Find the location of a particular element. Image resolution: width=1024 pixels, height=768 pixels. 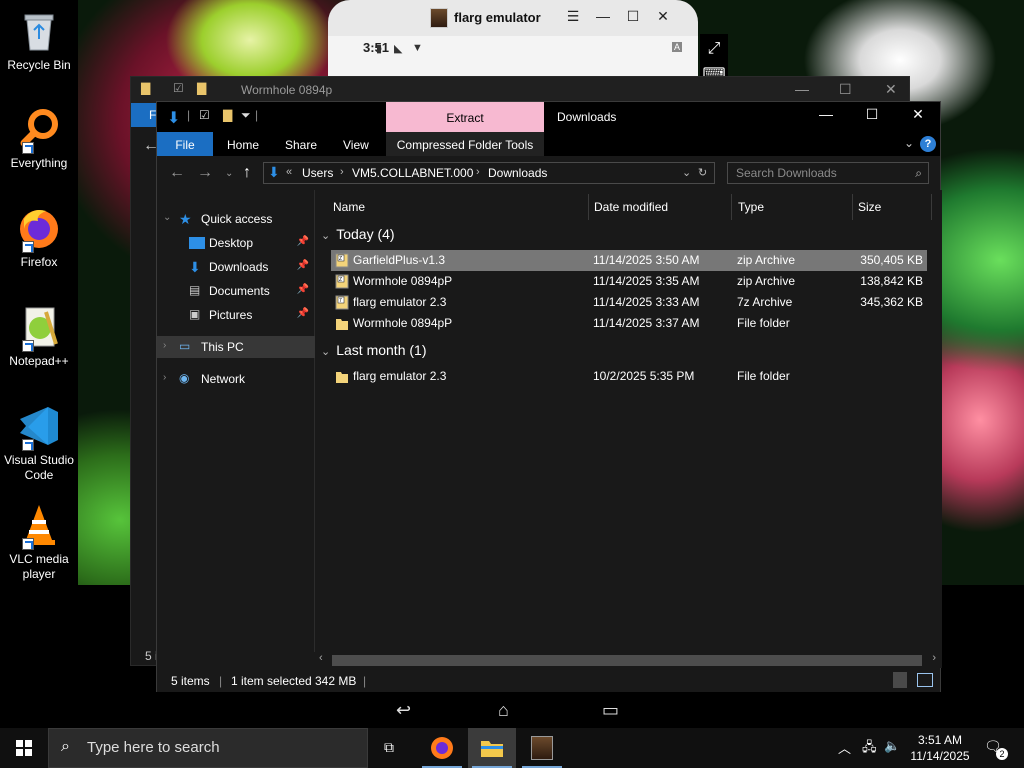

breadcrumb-overflow: « is located at coordinates (289, 172).